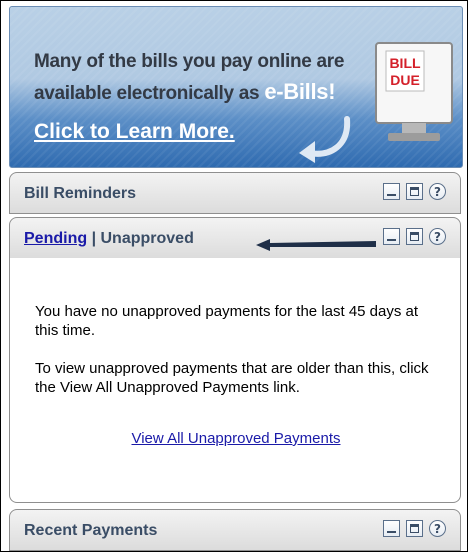  What do you see at coordinates (236, 438) in the screenshot?
I see `view-all-unapproved-link: View All Unapproved Payments` at bounding box center [236, 438].